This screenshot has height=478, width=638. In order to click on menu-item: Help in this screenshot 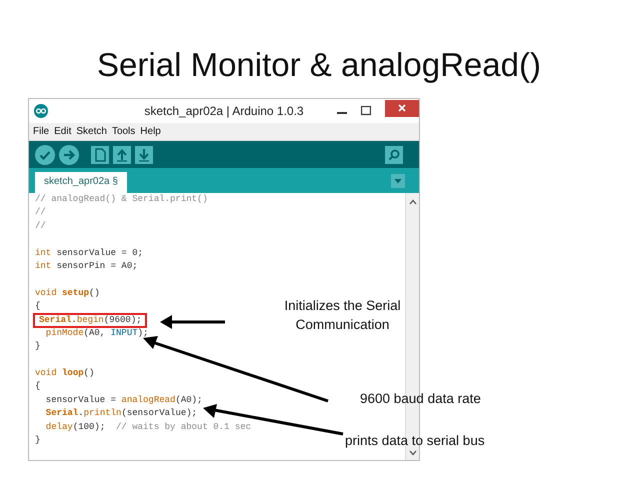, I will do `click(150, 131)`.